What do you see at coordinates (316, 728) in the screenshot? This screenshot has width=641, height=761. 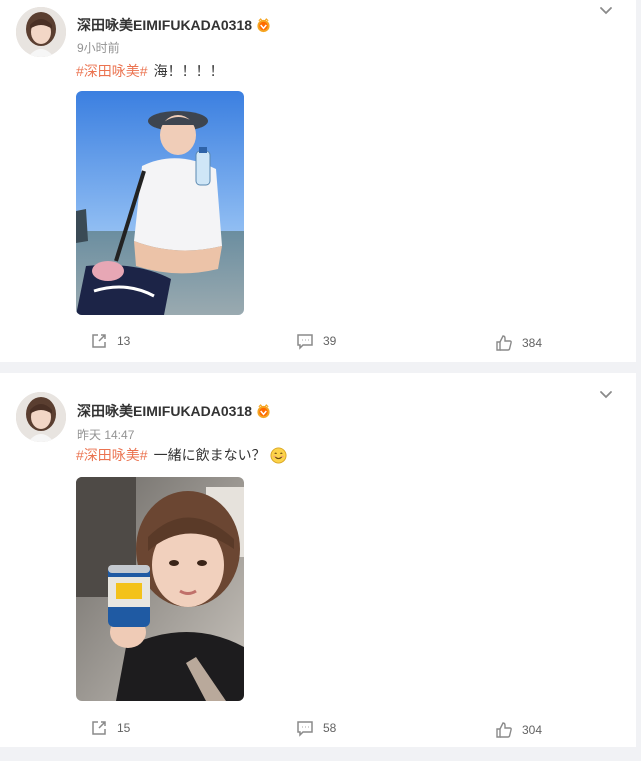 I see `comment-button: 58` at bounding box center [316, 728].